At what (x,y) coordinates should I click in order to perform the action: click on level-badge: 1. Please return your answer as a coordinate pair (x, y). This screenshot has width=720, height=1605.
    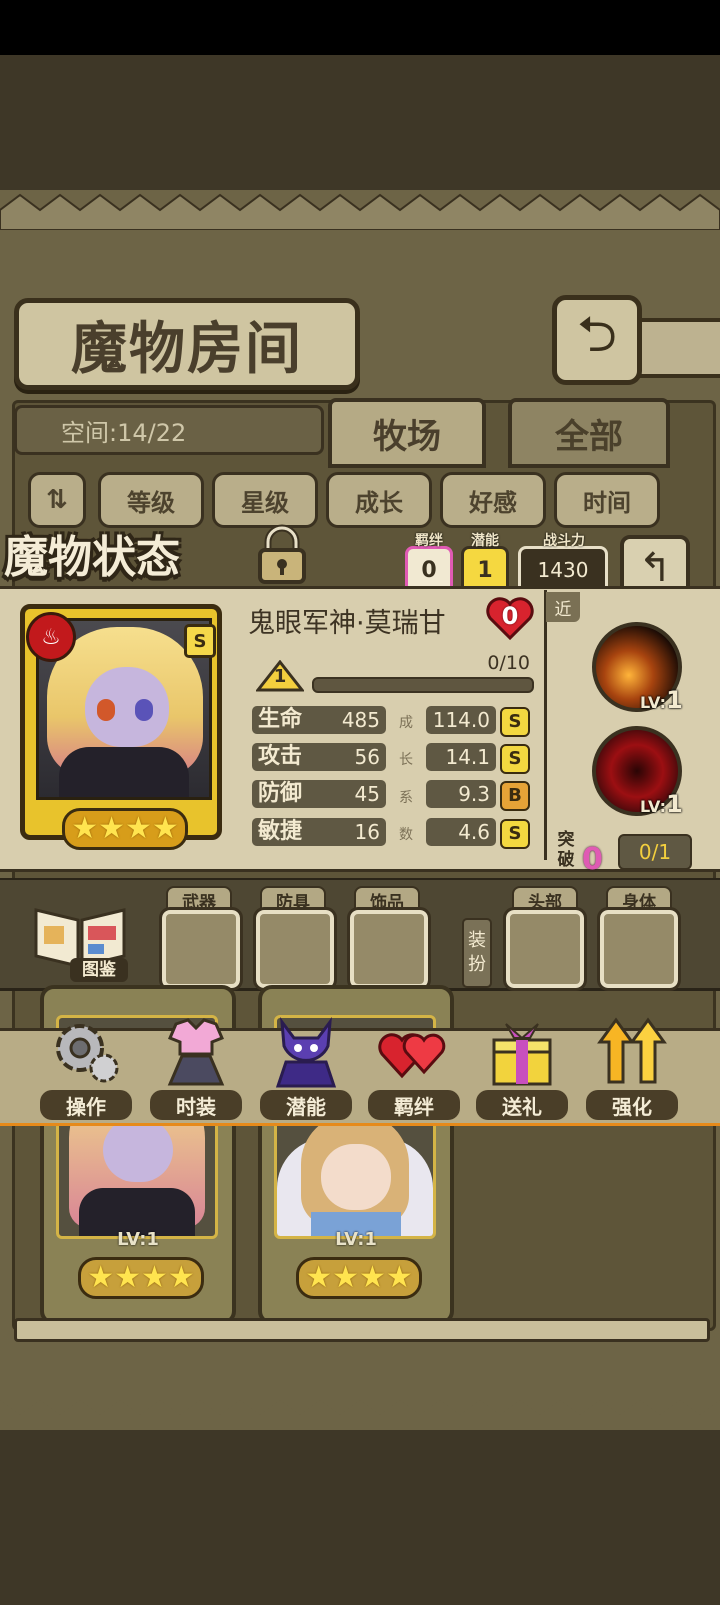
    Looking at the image, I should click on (280, 676).